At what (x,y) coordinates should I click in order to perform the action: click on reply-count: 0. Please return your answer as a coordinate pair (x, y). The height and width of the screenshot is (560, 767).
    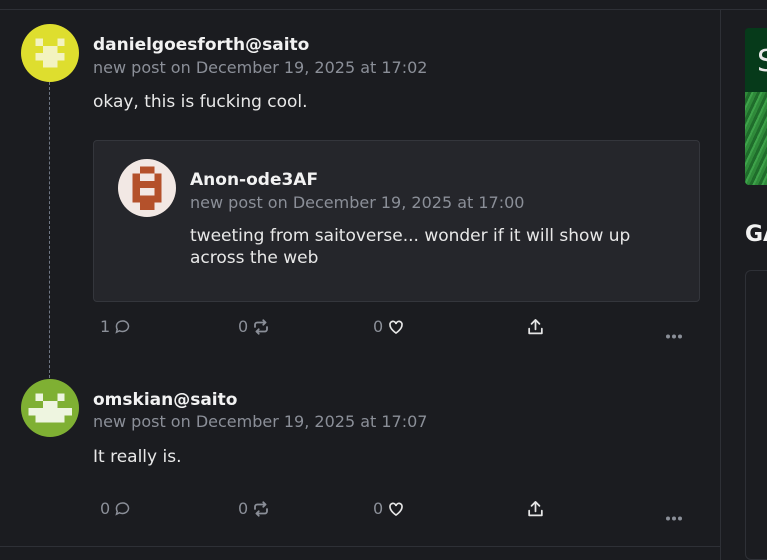
    Looking at the image, I should click on (105, 508).